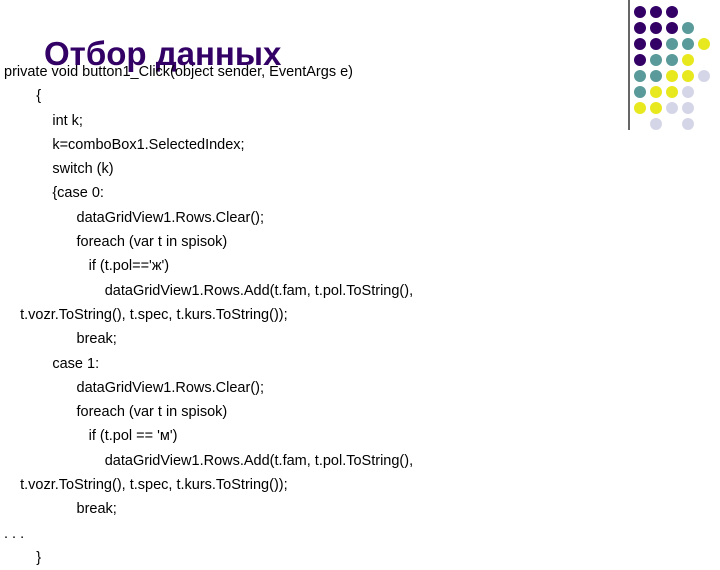 The image size is (720, 570). Describe the element at coordinates (91, 436) in the screenshot. I see `code-line: if (t.pol == 'м')` at that location.